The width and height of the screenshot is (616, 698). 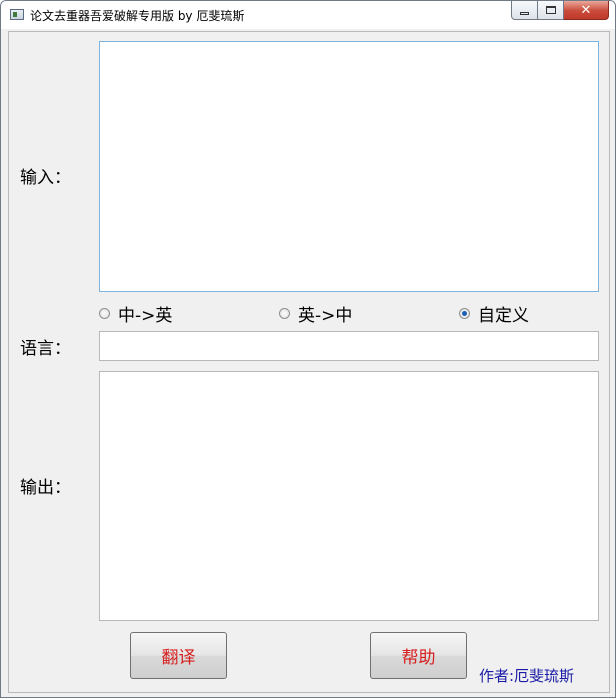 I want to click on language-input, so click(x=349, y=346).